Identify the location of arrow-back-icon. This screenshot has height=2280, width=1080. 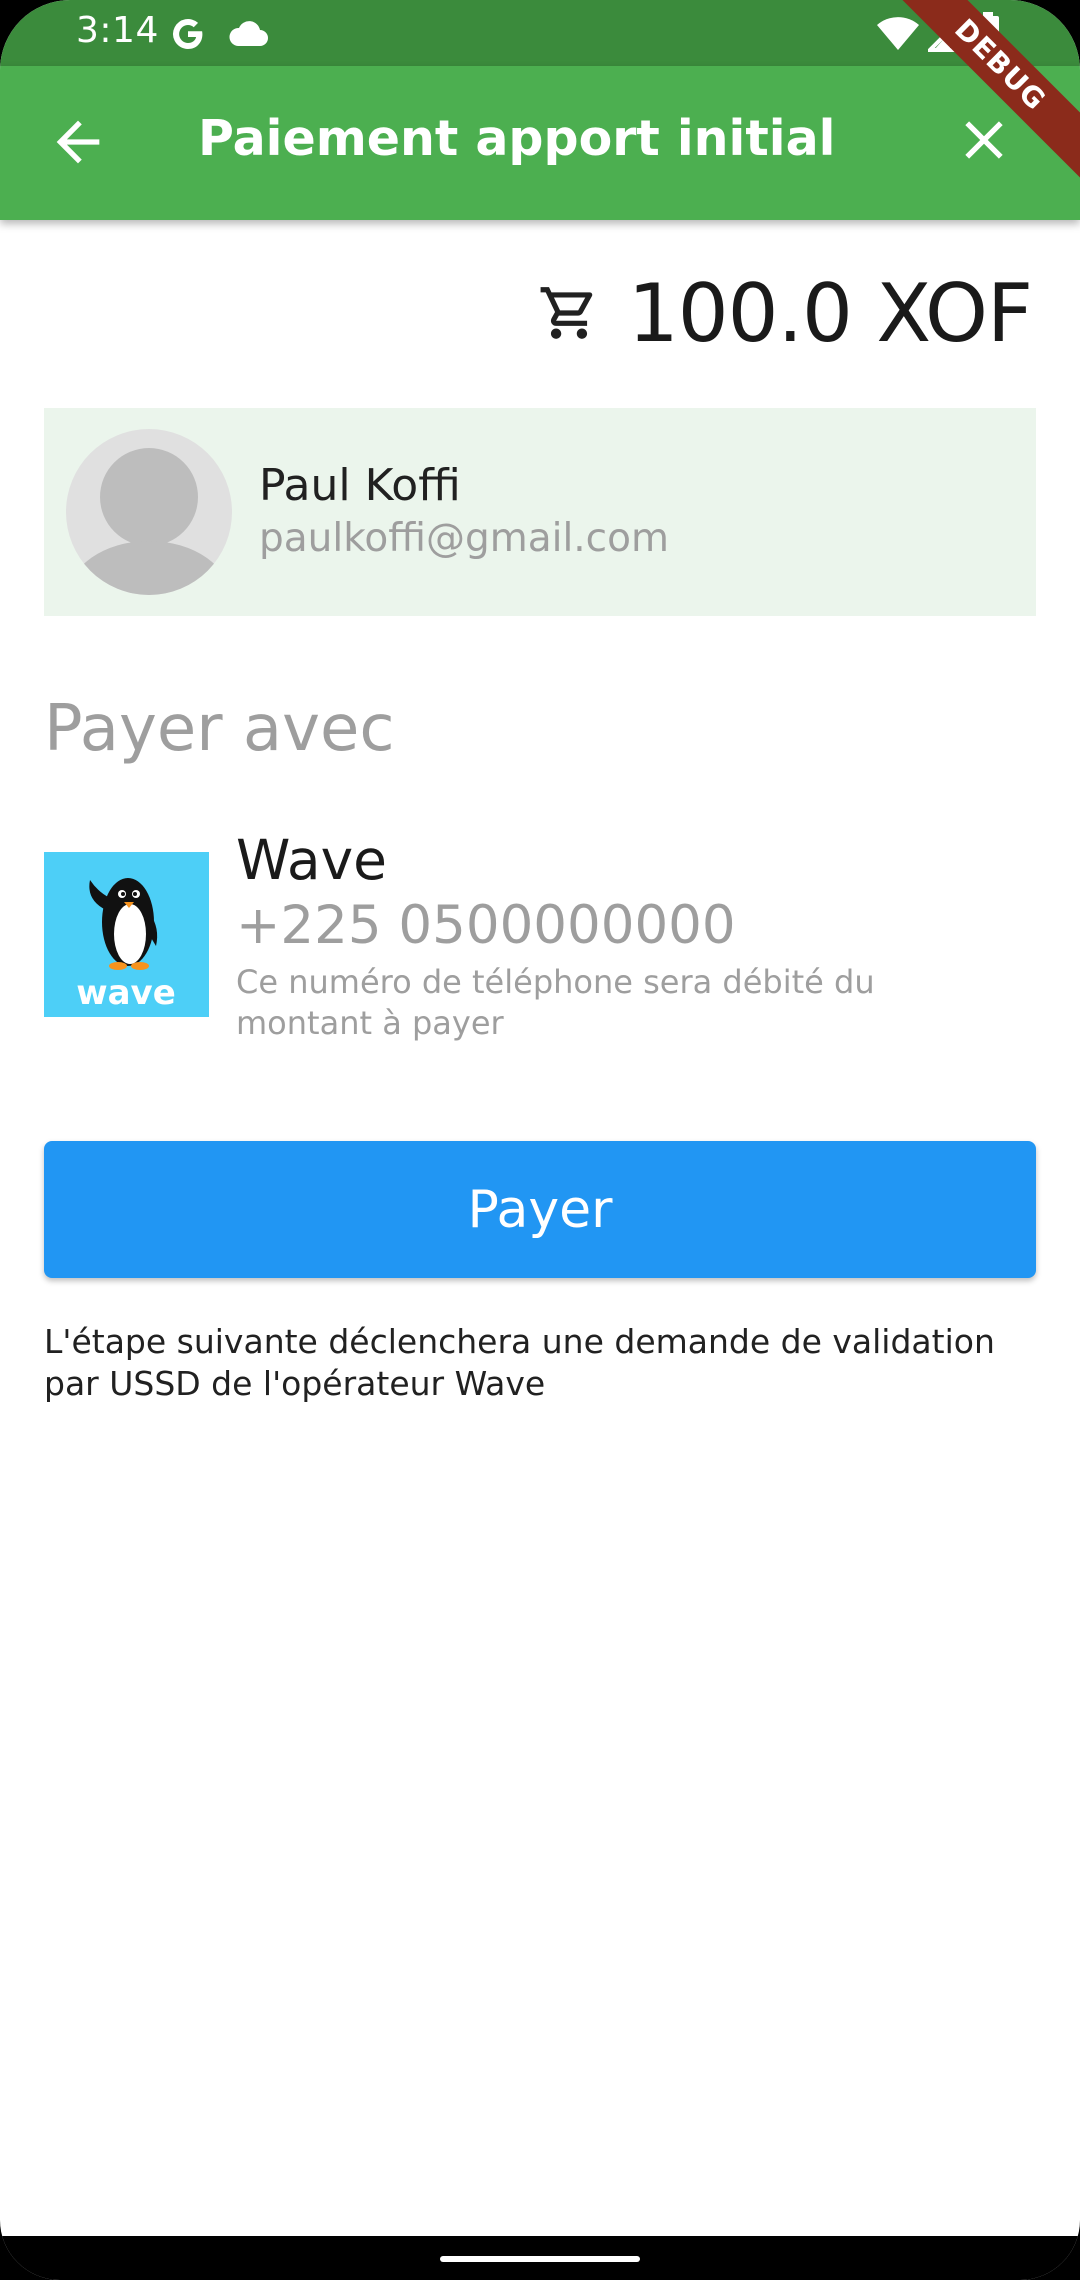
(78, 142).